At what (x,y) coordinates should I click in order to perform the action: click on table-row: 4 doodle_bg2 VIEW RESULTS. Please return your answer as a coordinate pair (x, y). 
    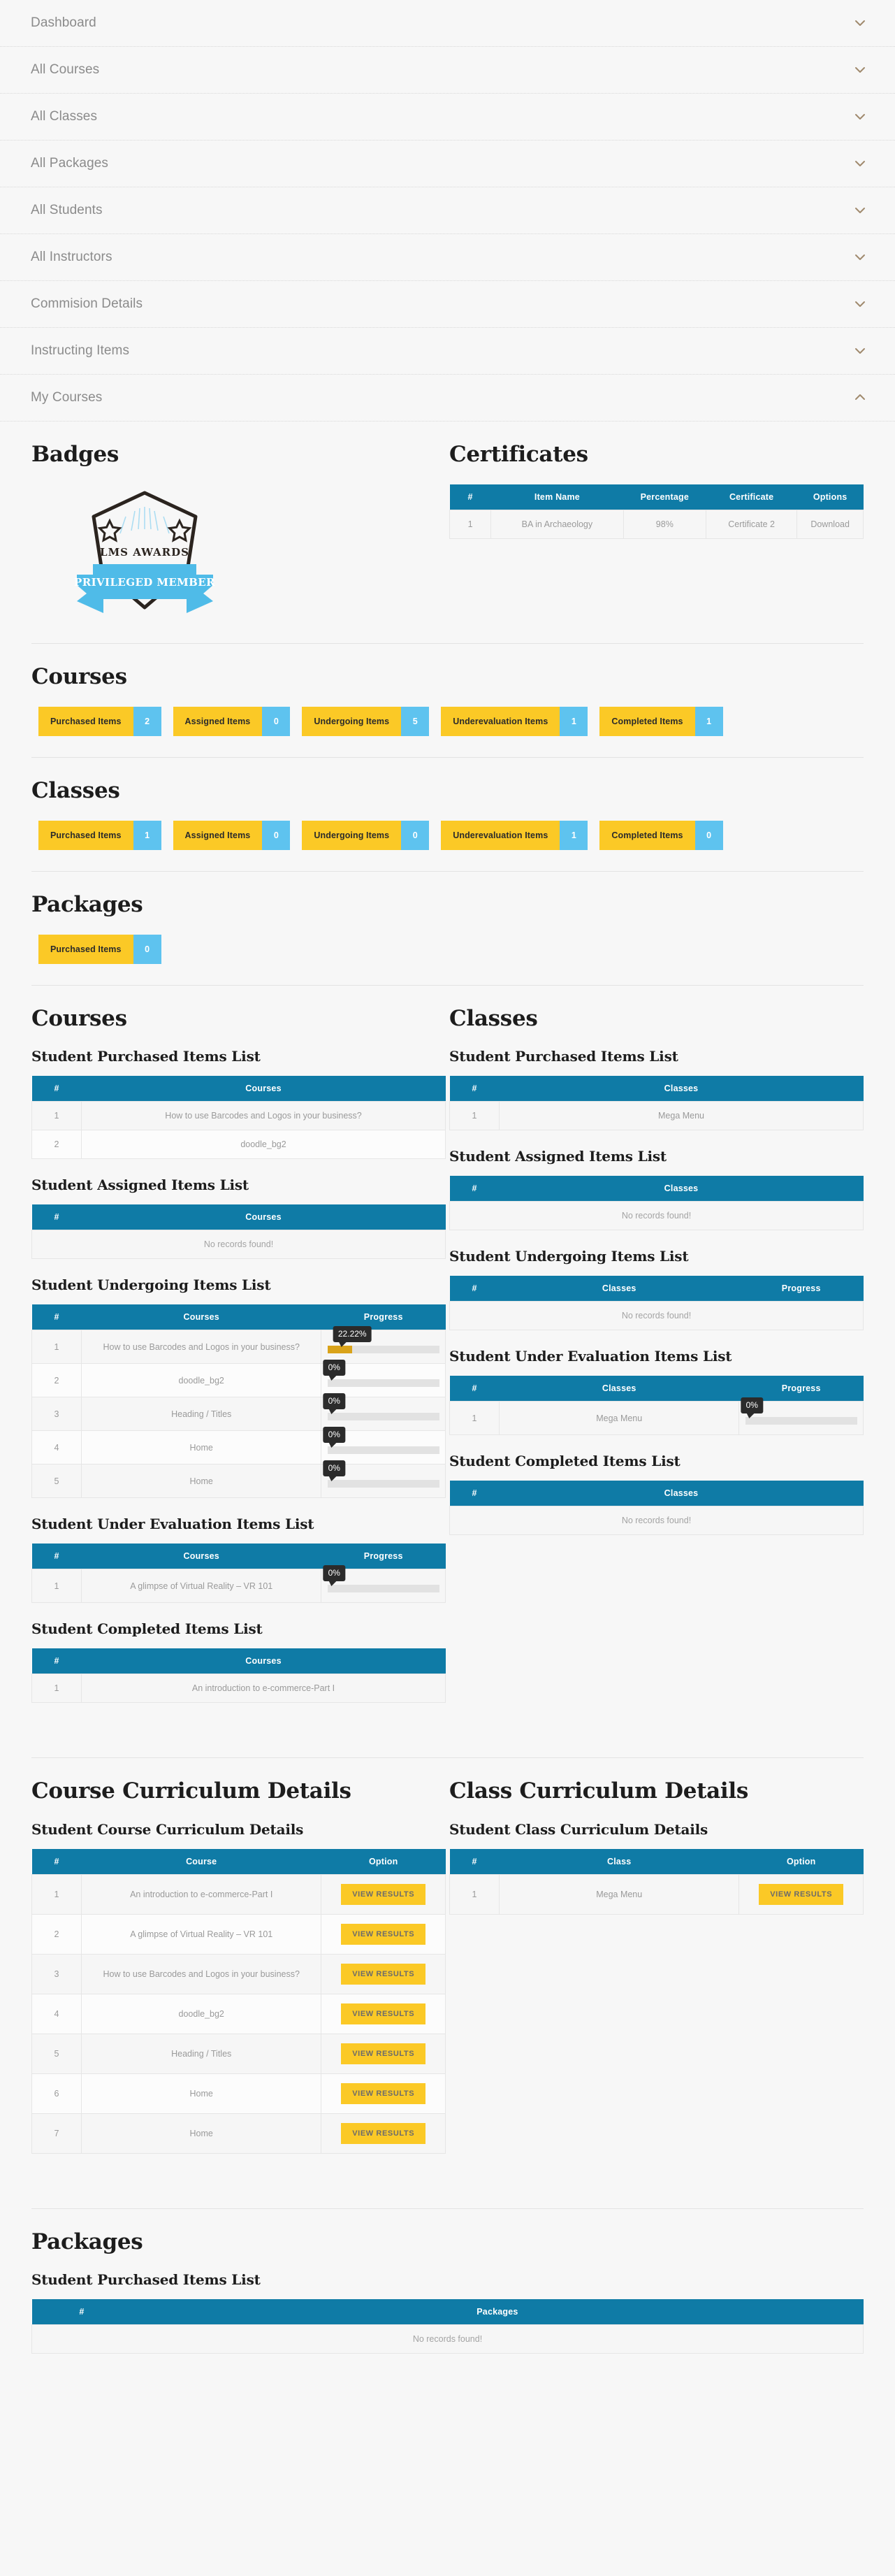
    Looking at the image, I should click on (239, 2013).